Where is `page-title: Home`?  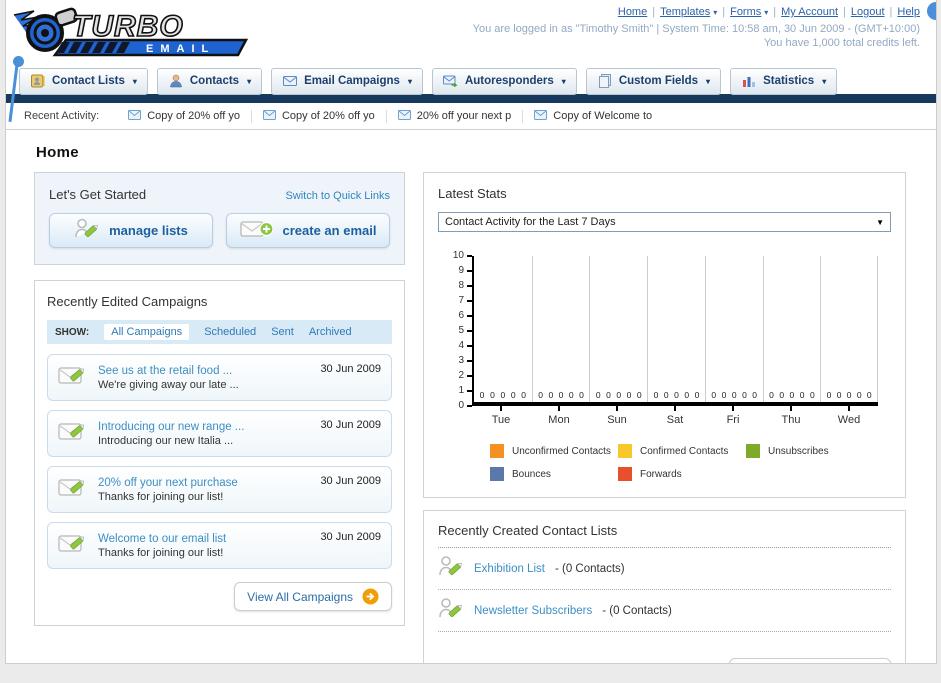
page-title: Home is located at coordinates (57, 152).